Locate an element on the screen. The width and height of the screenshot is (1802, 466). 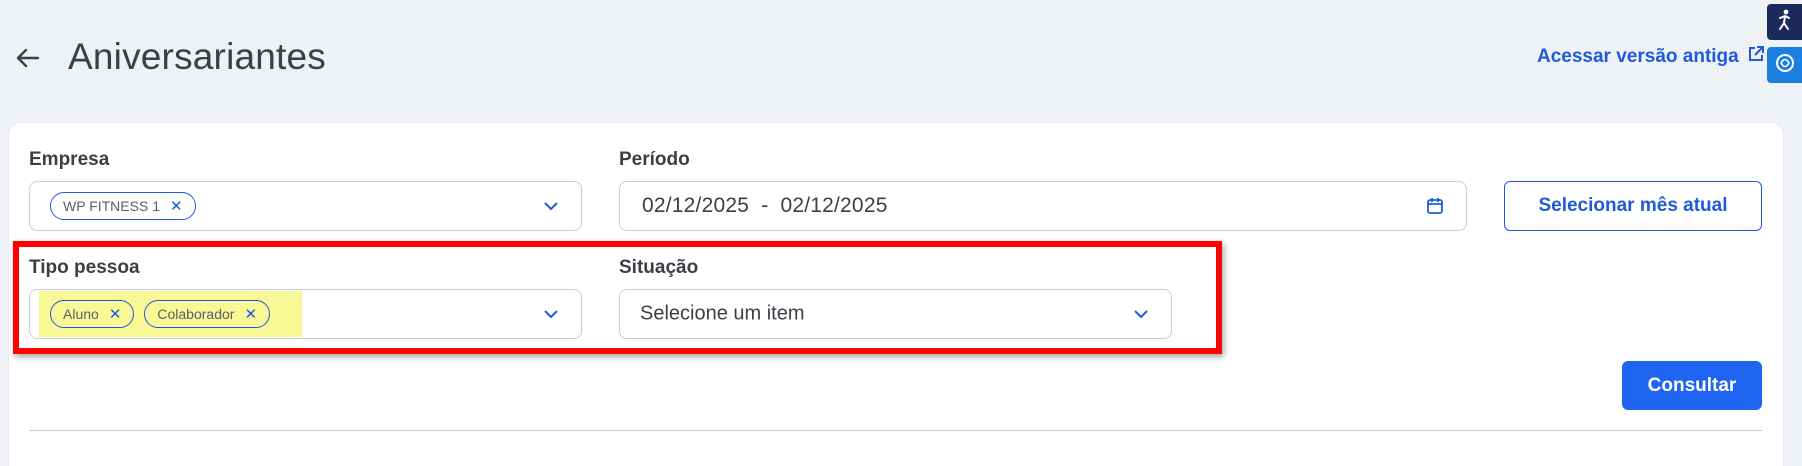
empresa-chip: WP FITNESS 1 ✕ is located at coordinates (123, 206).